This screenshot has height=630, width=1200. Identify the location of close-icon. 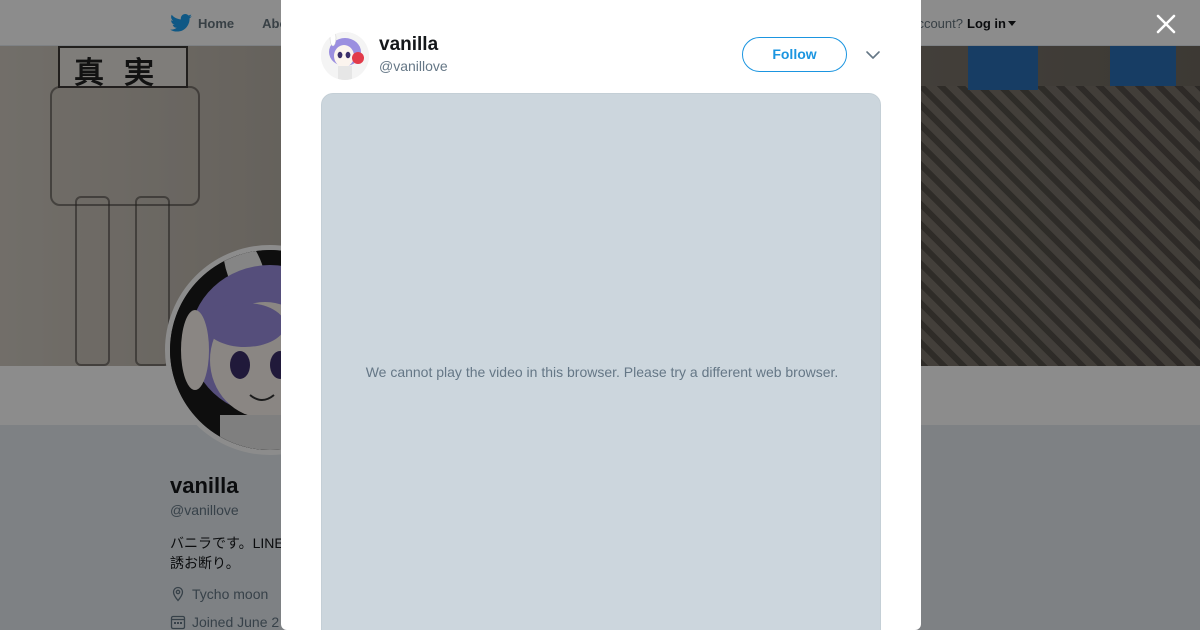
(1166, 24).